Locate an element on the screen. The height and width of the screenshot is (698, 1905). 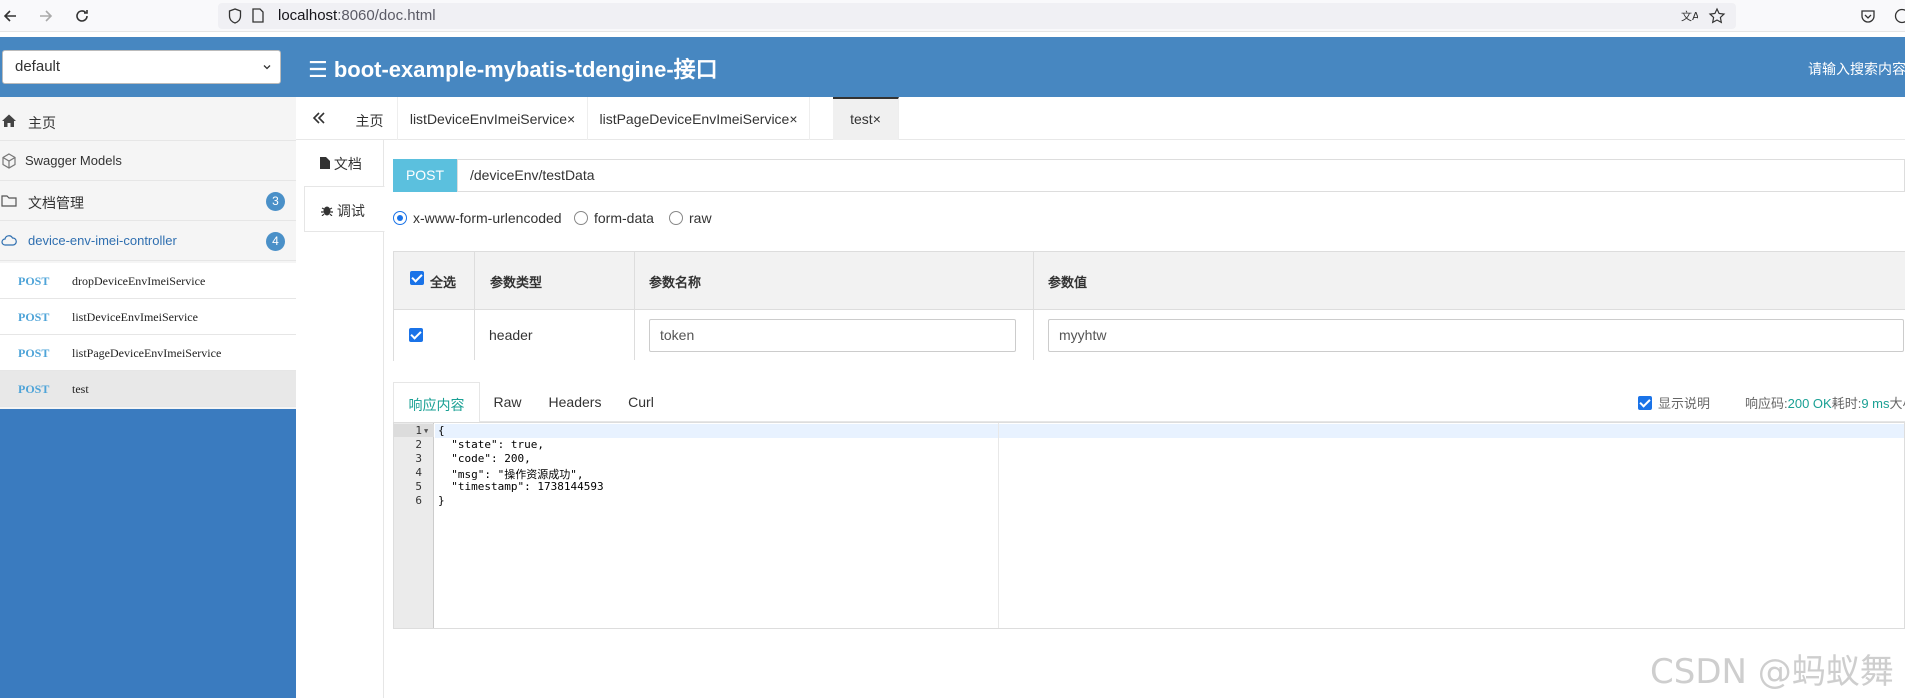
line-number: 4 is located at coordinates (418, 472).